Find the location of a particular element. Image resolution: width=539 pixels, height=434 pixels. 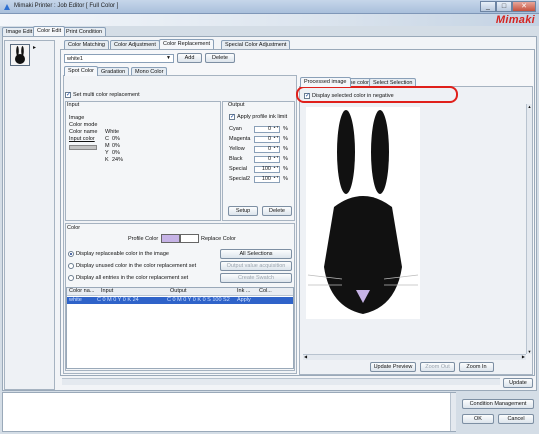

tab-processed-image: Processed image is located at coordinates (325, 82).